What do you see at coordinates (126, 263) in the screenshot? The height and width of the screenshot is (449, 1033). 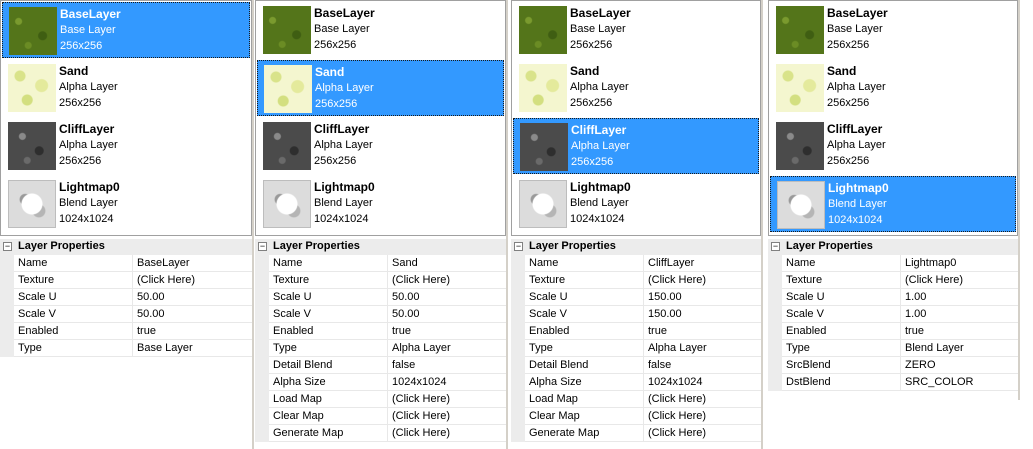 I see `property-row: Name BaseLayer` at bounding box center [126, 263].